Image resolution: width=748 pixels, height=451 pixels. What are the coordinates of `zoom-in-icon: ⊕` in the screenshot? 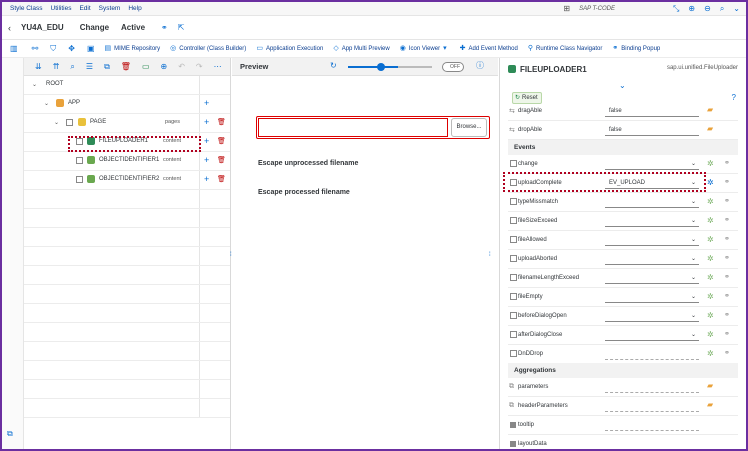 It's located at (691, 9).